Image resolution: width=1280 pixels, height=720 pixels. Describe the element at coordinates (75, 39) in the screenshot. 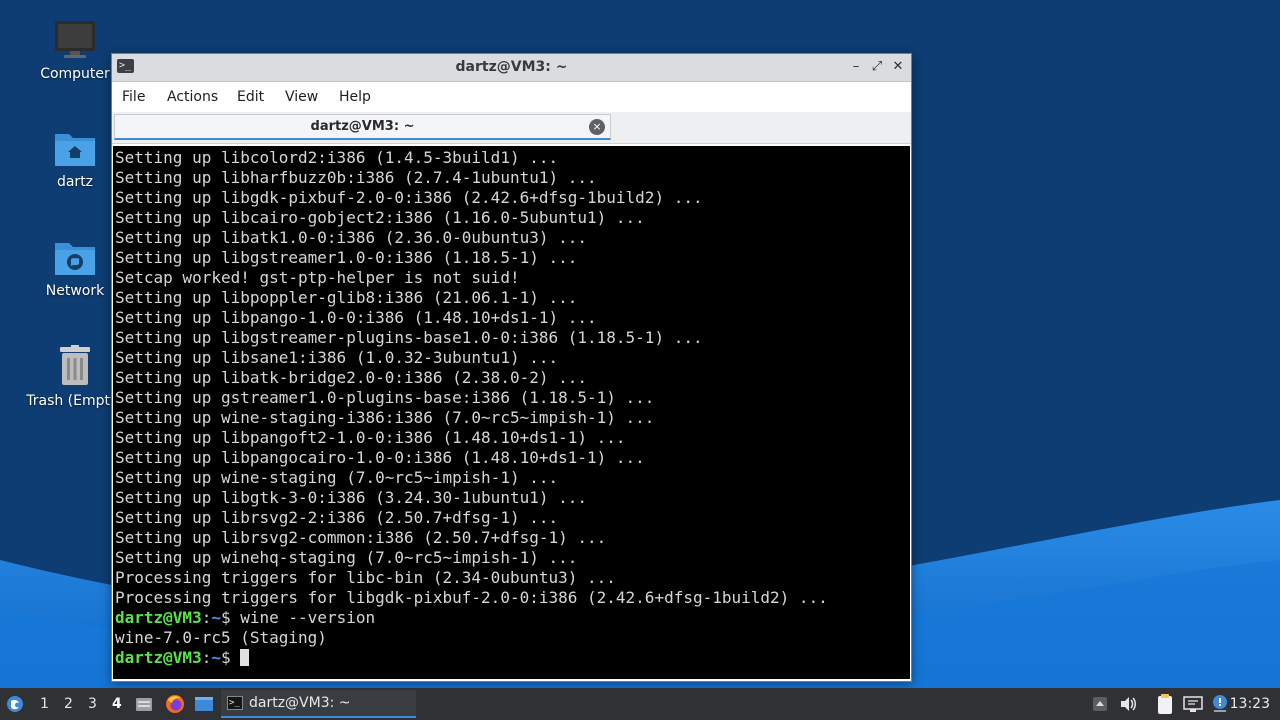

I see `computer-icon` at that location.